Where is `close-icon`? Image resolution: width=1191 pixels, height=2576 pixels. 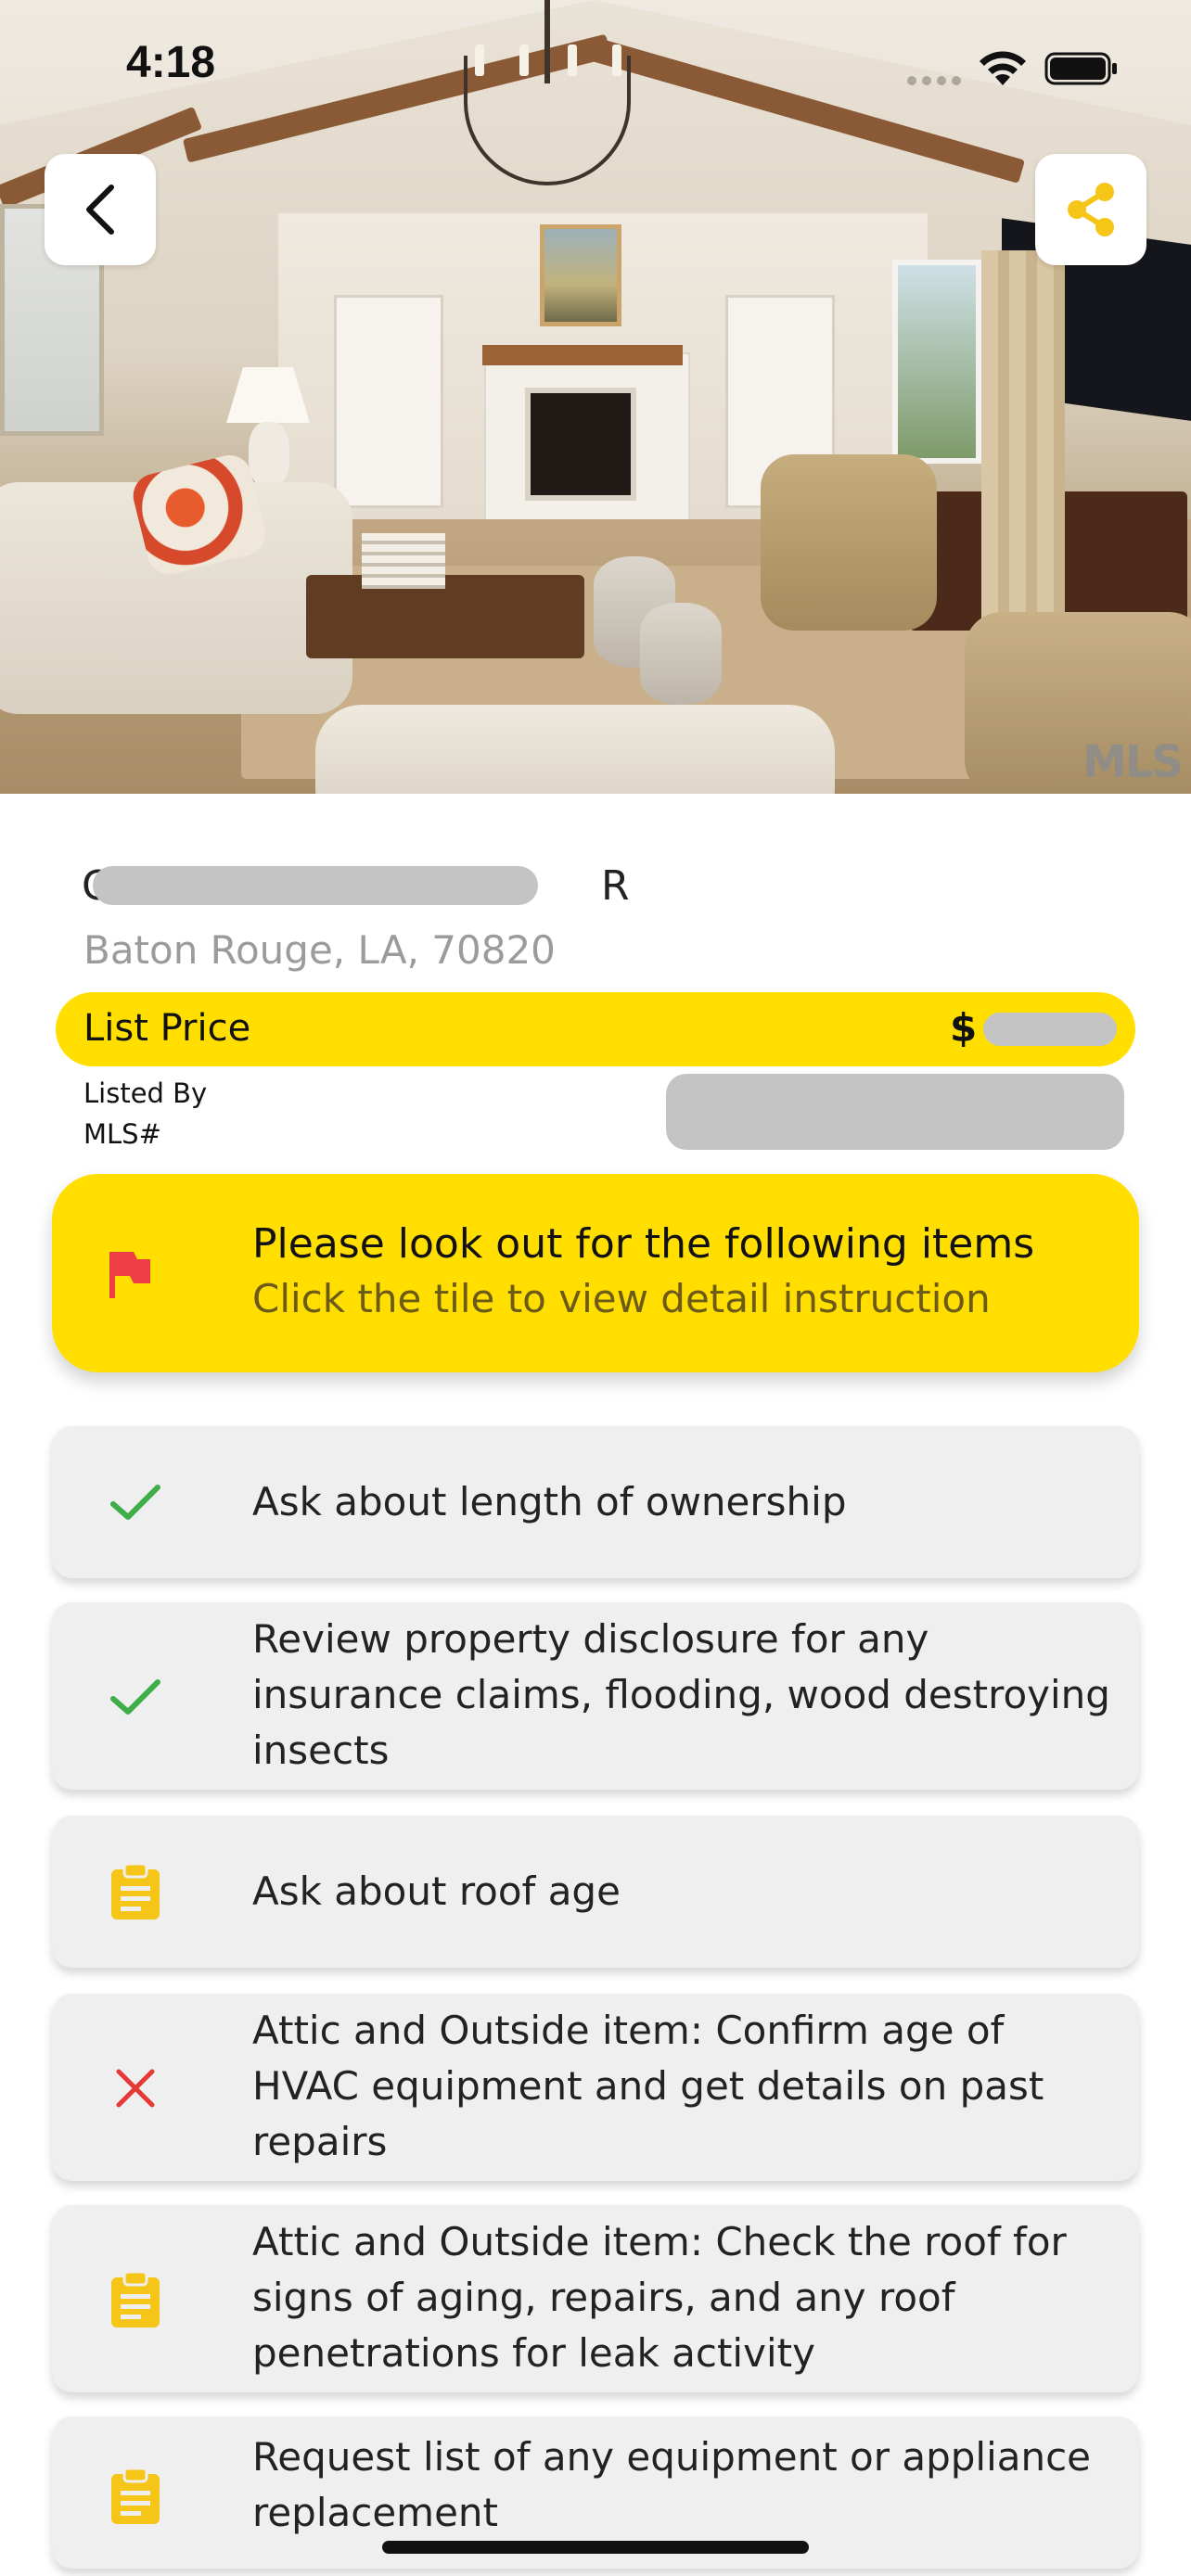 close-icon is located at coordinates (135, 2088).